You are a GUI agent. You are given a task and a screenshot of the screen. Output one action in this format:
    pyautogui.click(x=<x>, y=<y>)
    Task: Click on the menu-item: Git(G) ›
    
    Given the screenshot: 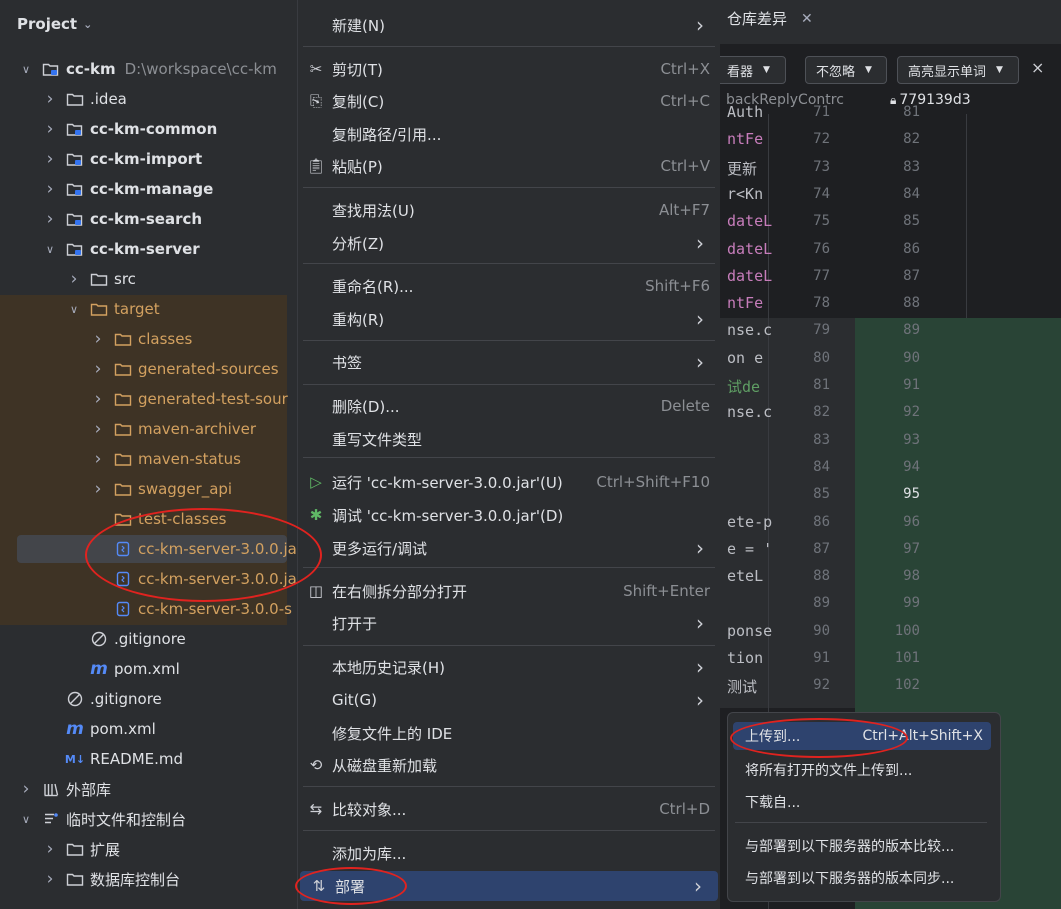 What is the action you would take?
    pyautogui.click(x=508, y=700)
    